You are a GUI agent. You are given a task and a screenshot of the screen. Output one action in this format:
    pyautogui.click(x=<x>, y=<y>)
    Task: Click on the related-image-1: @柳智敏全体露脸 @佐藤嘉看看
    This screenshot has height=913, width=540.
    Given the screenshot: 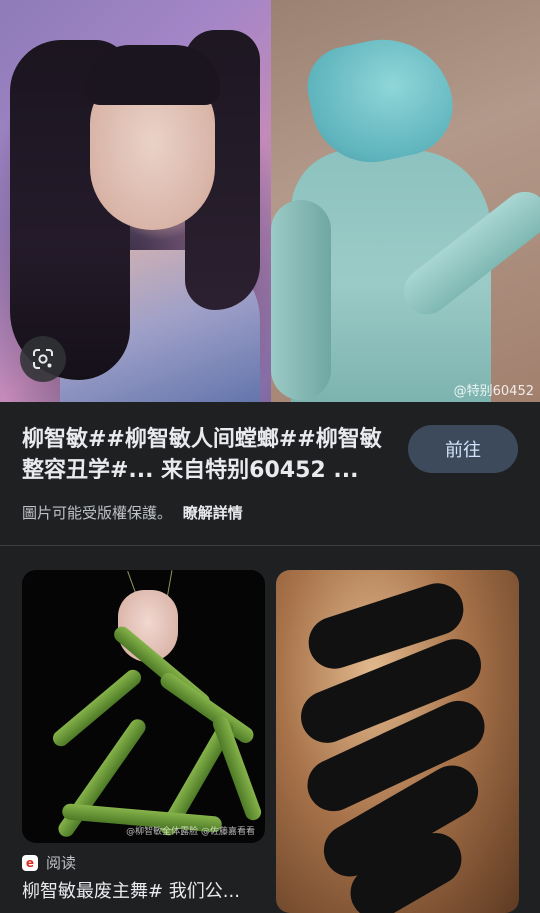 What is the action you would take?
    pyautogui.click(x=143, y=706)
    